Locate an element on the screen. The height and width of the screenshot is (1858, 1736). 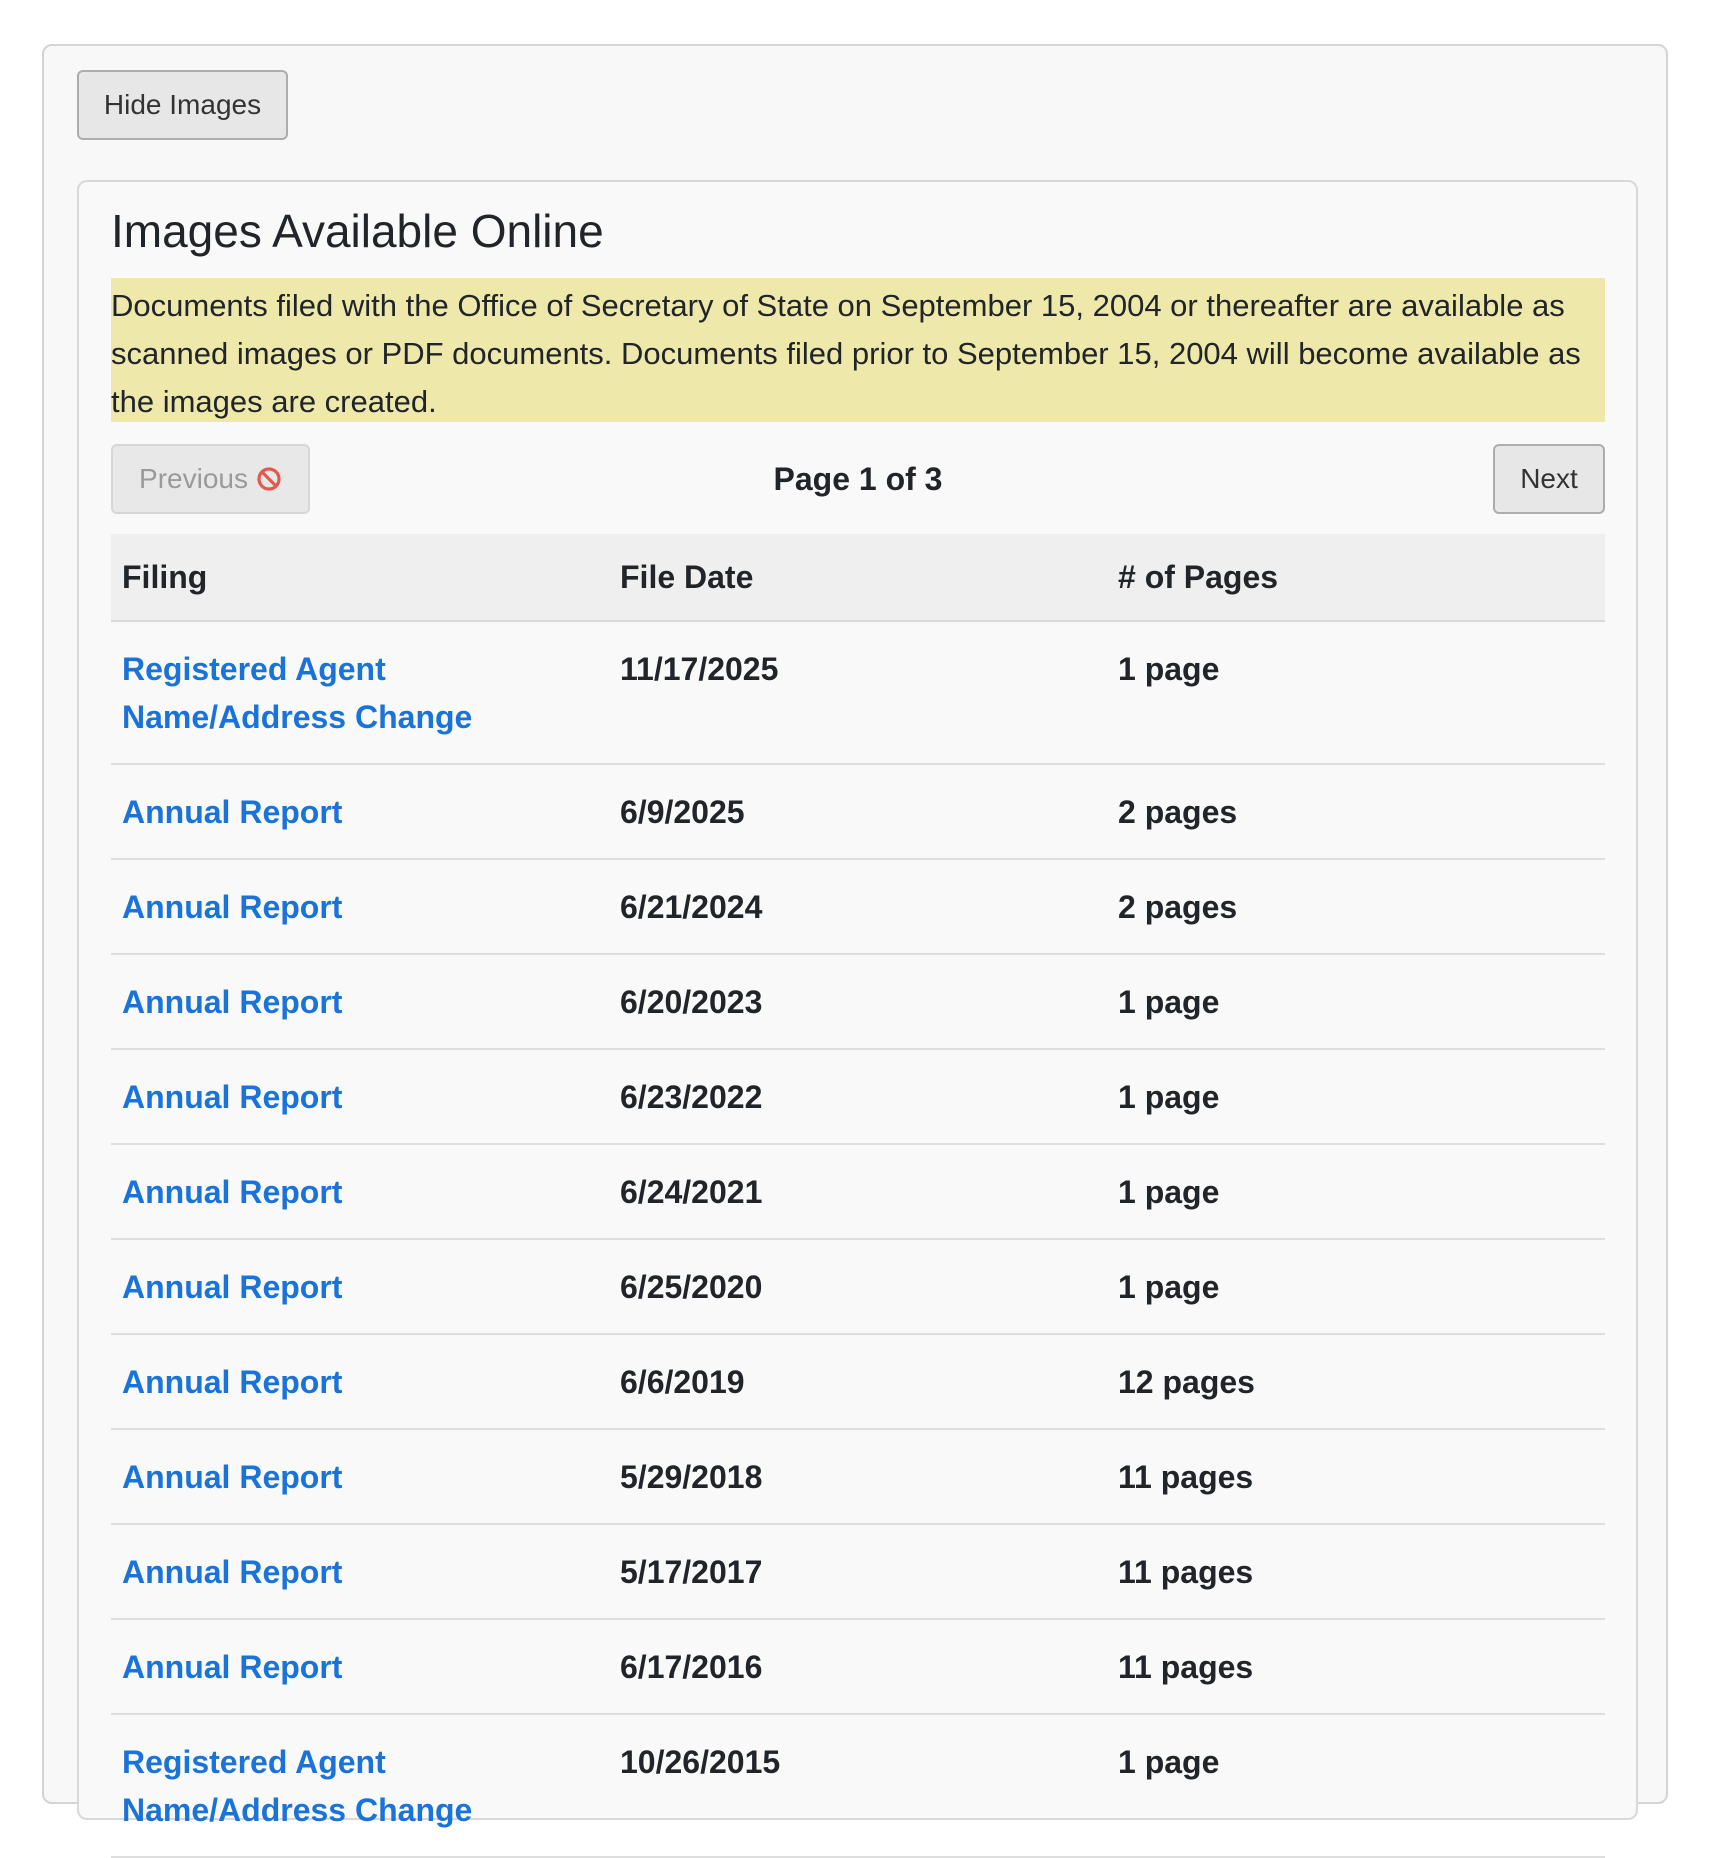
file-date-cell: 6/25/2020 is located at coordinates (858, 1287).